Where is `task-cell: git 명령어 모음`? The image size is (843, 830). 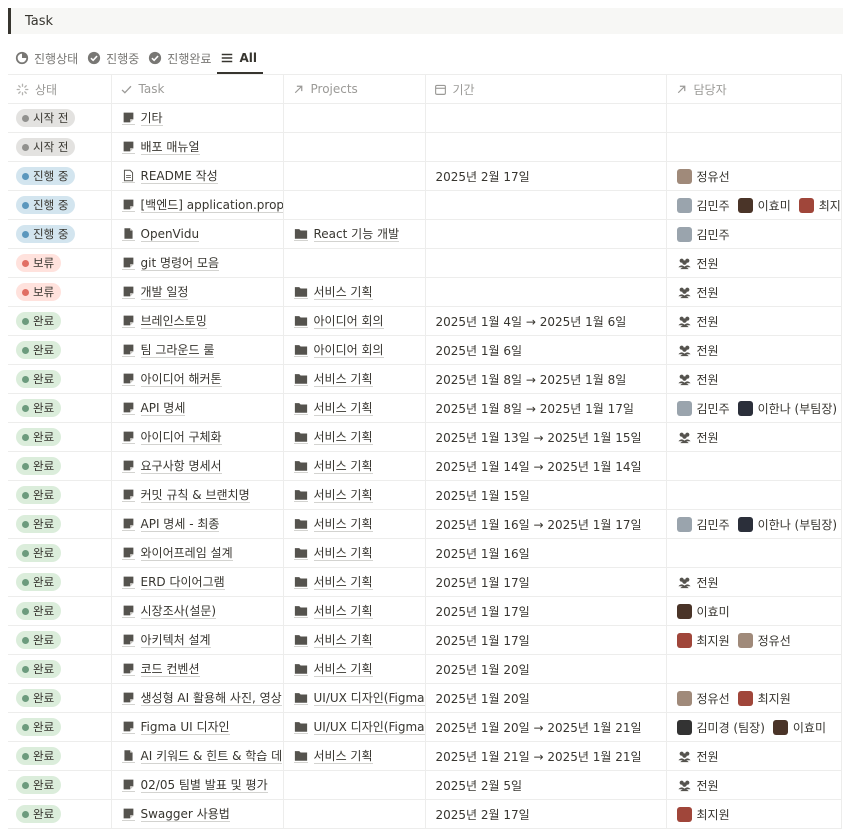
task-cell: git 명령어 모음 is located at coordinates (197, 263).